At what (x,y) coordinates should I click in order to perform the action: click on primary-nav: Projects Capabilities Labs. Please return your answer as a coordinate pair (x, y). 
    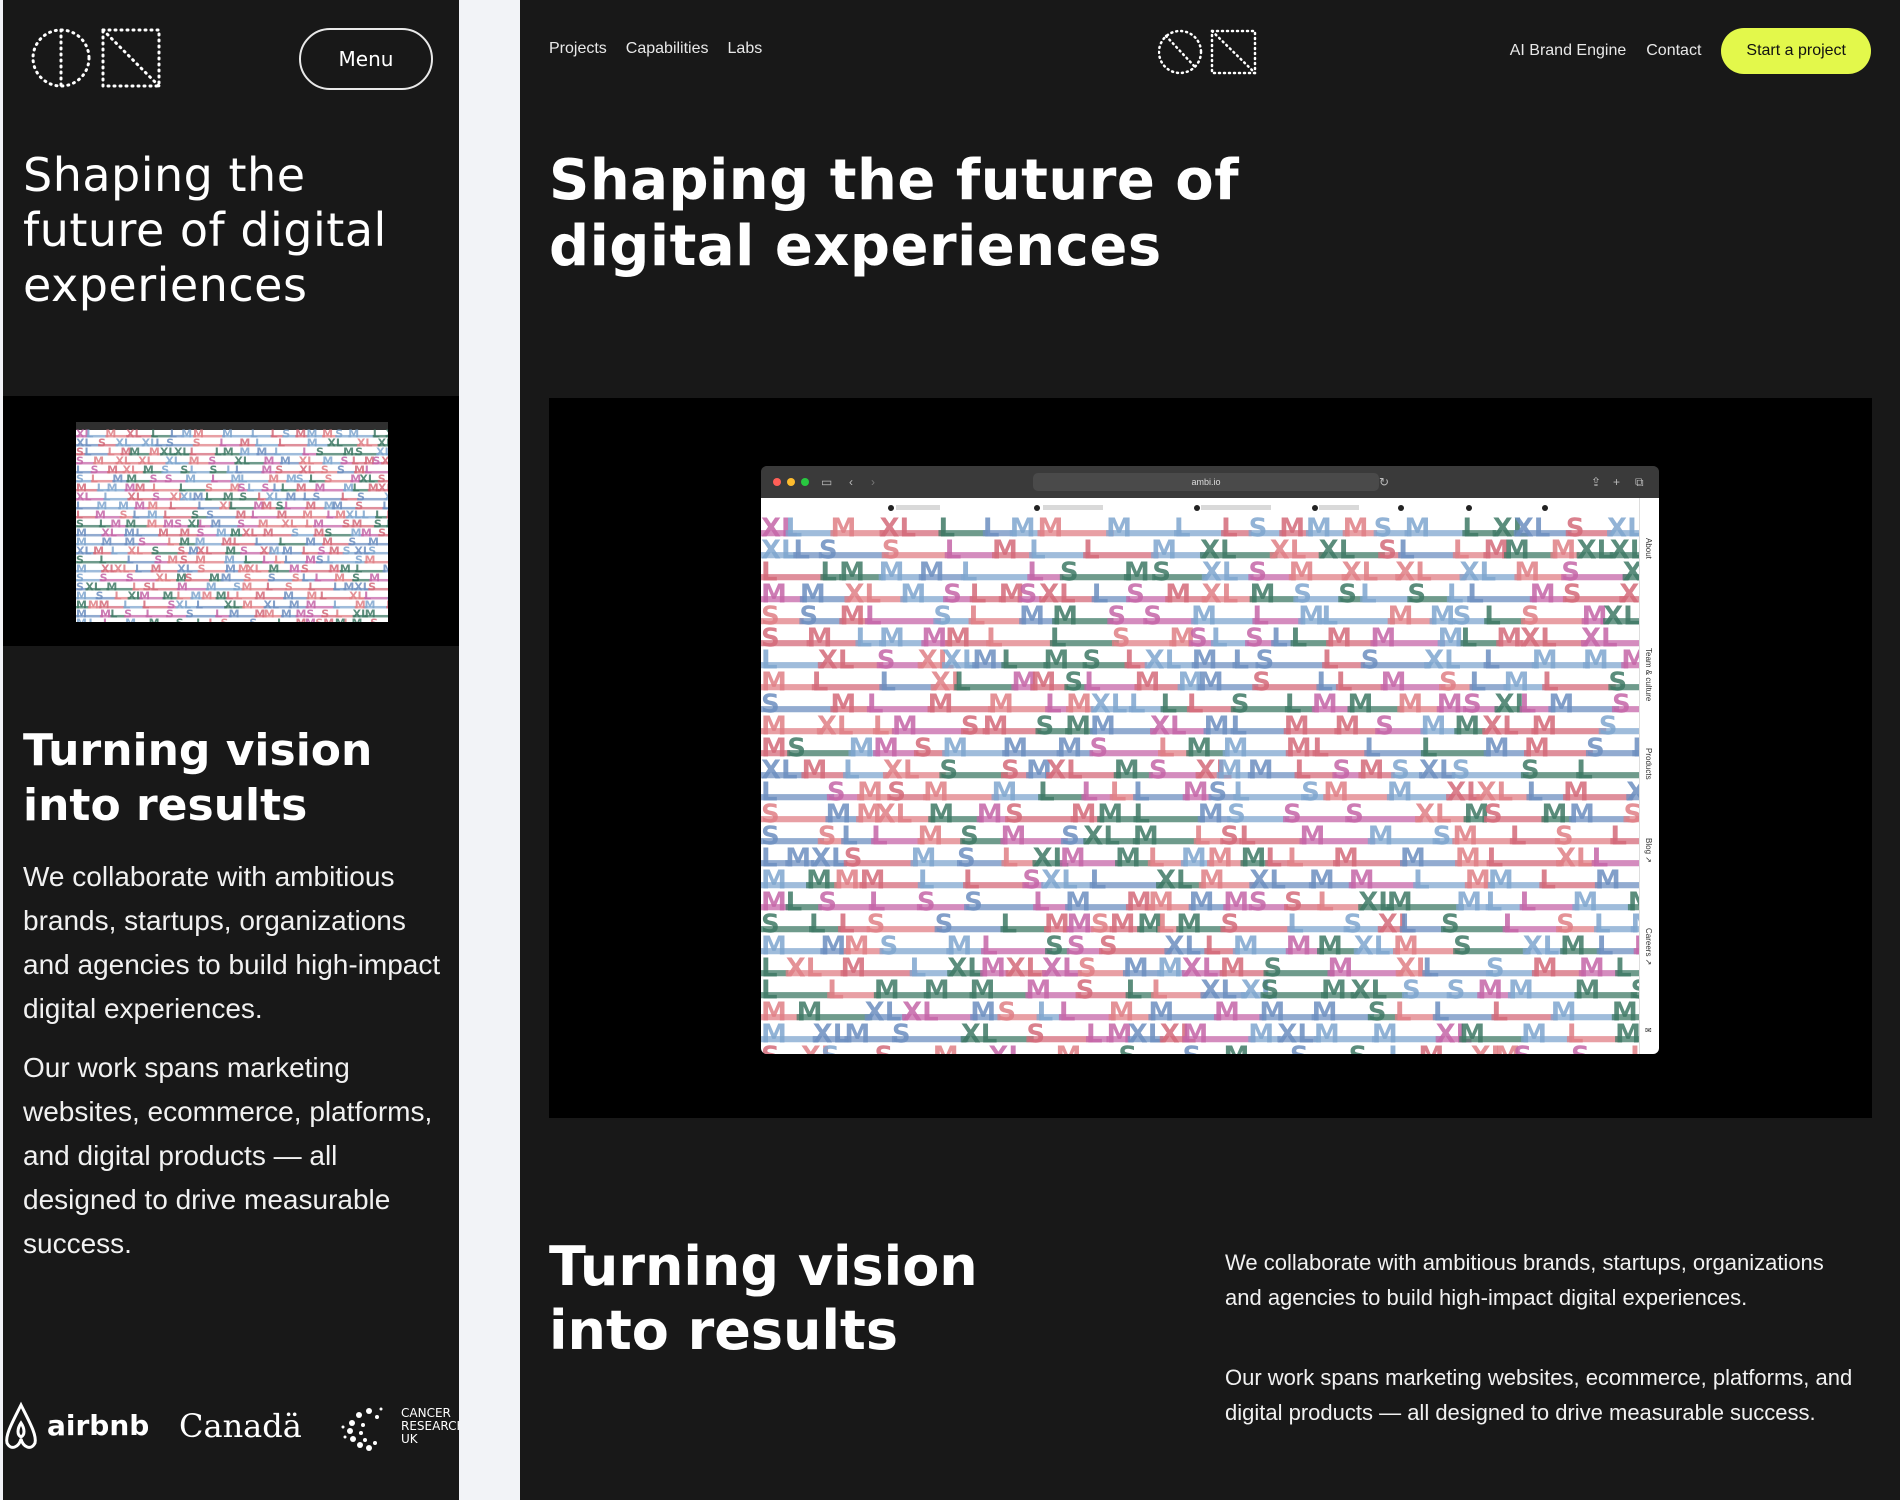
    Looking at the image, I should click on (655, 49).